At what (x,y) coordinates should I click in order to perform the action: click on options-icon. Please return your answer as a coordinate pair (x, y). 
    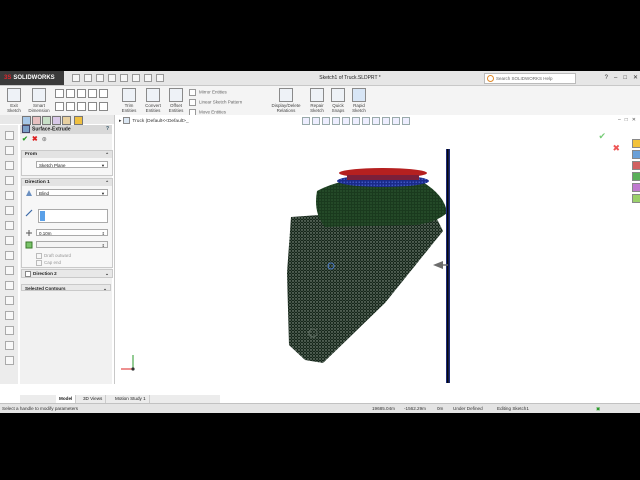
    Looking at the image, I should click on (160, 78).